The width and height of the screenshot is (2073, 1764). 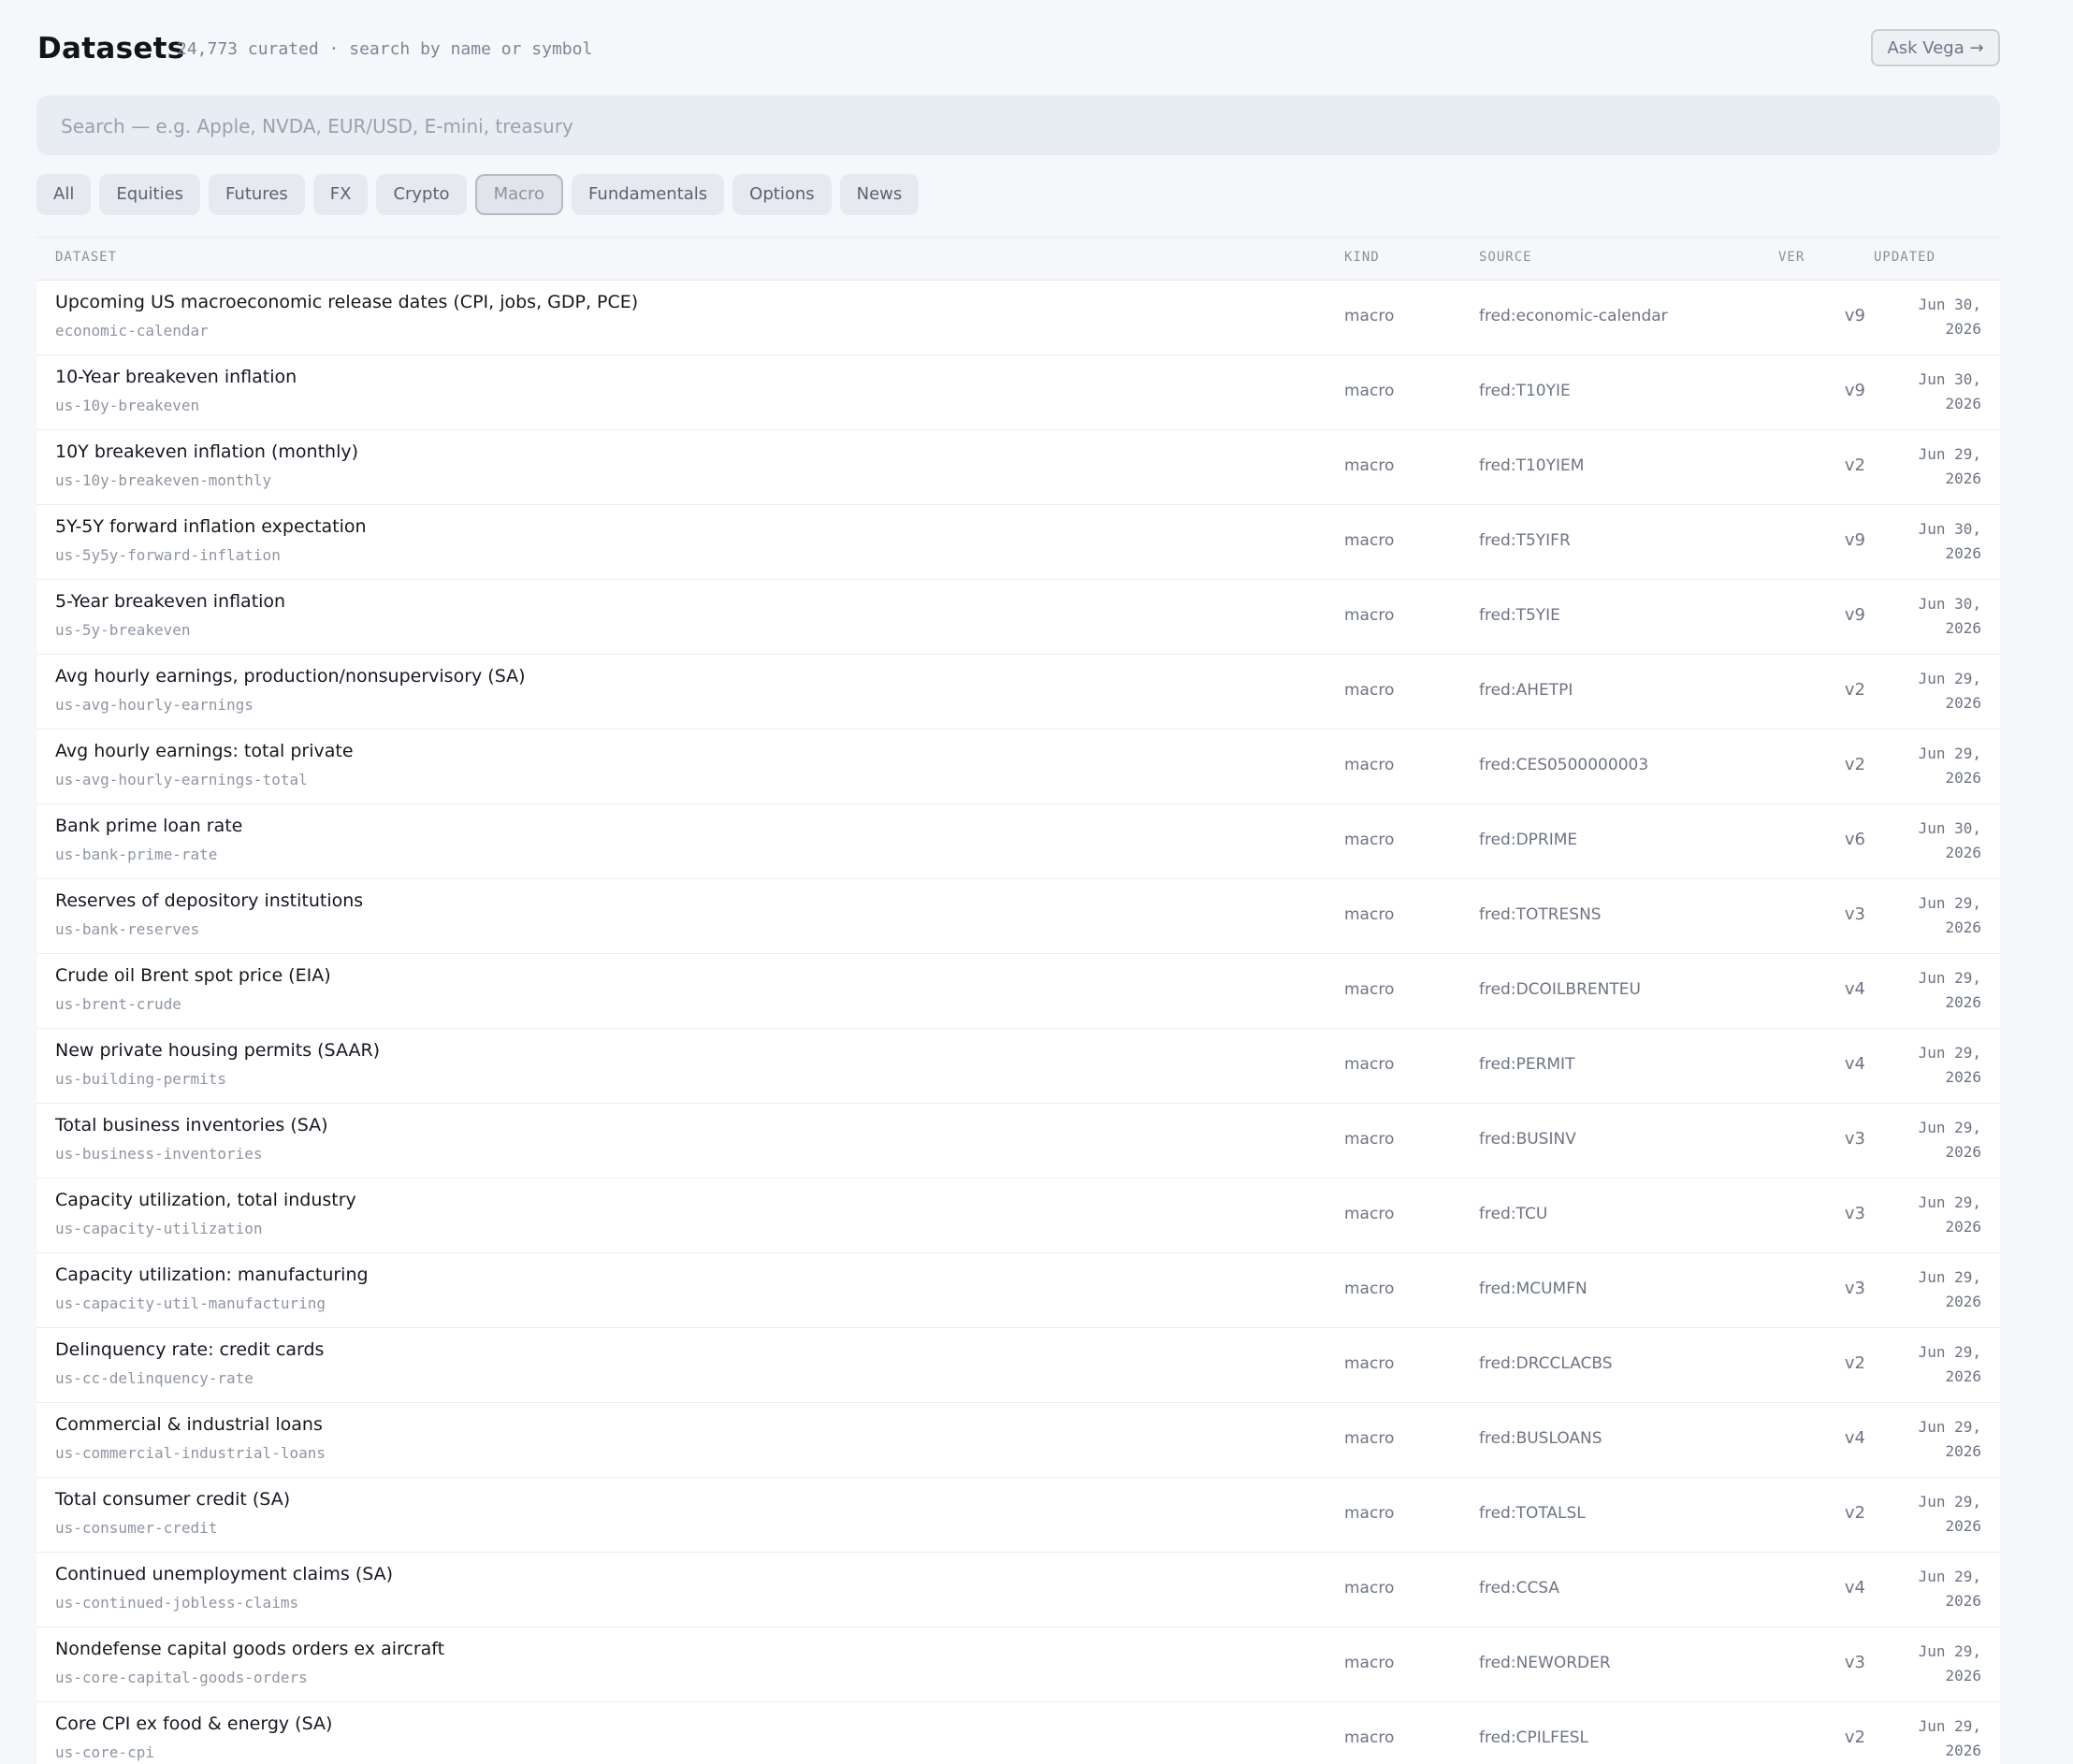 What do you see at coordinates (1854, 315) in the screenshot?
I see `dataset-version: v9` at bounding box center [1854, 315].